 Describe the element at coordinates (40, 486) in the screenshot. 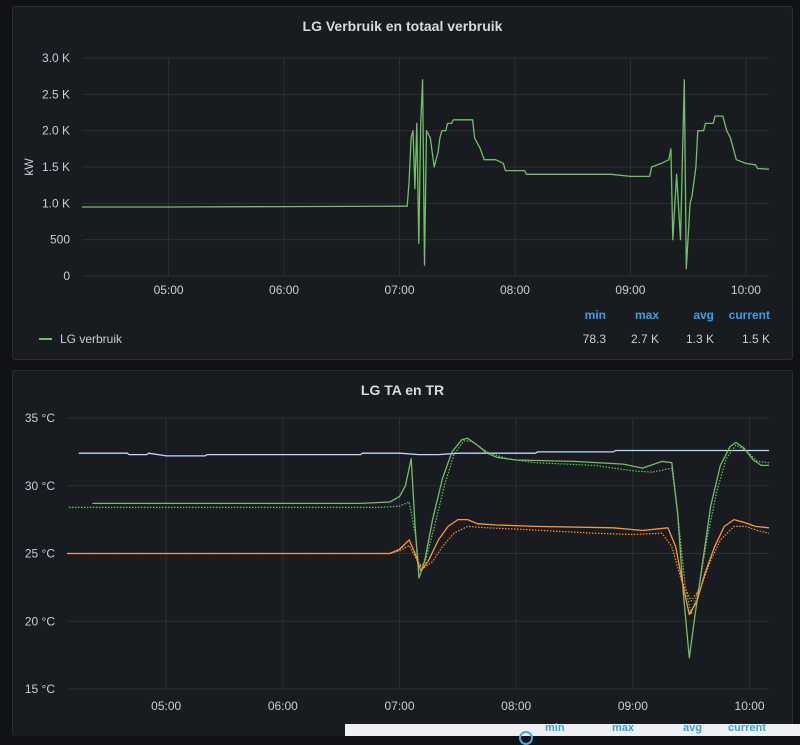

I see `y-tick-label: 30 °C` at that location.